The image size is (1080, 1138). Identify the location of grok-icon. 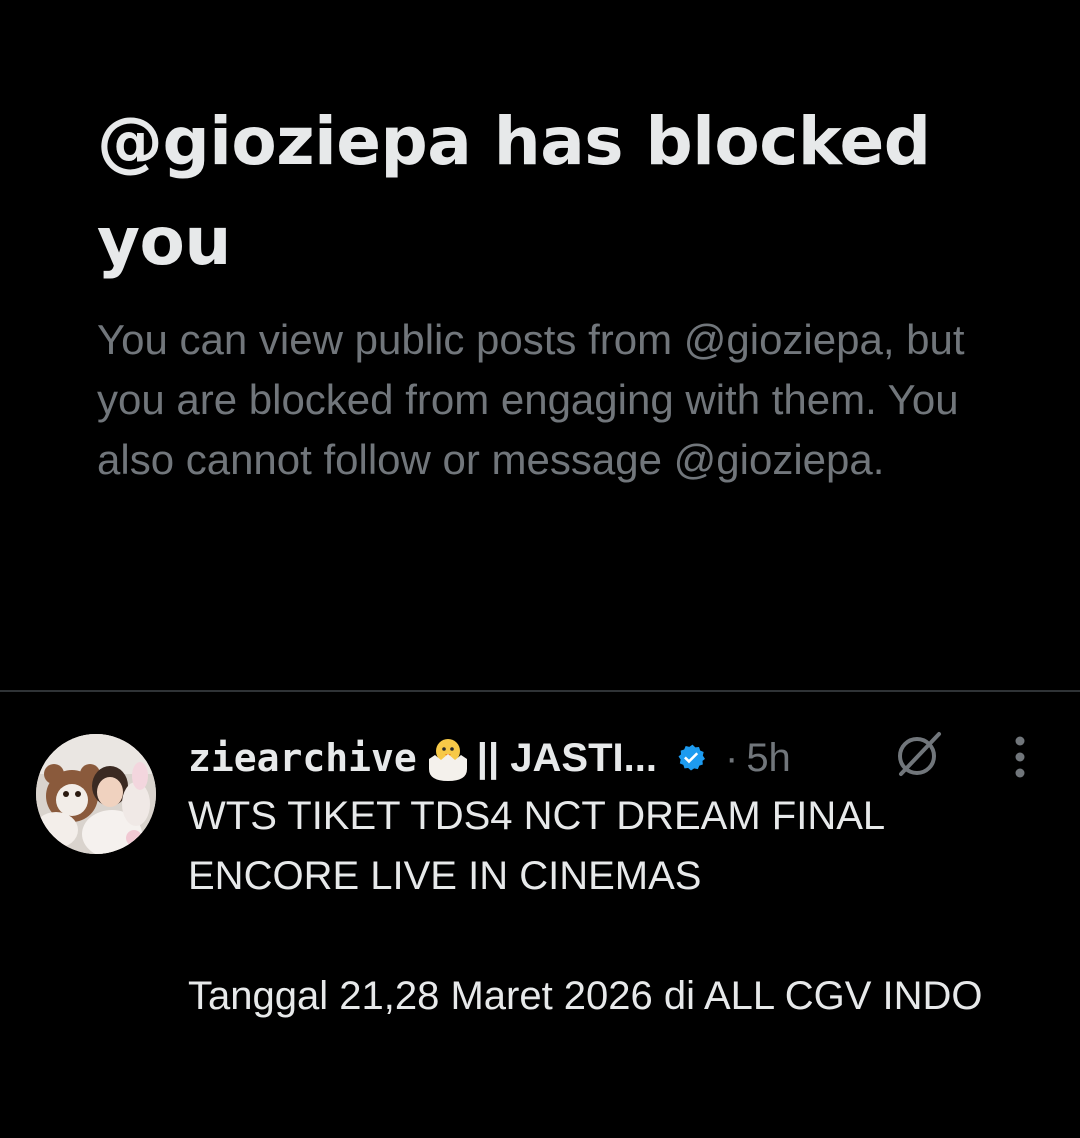
(919, 754).